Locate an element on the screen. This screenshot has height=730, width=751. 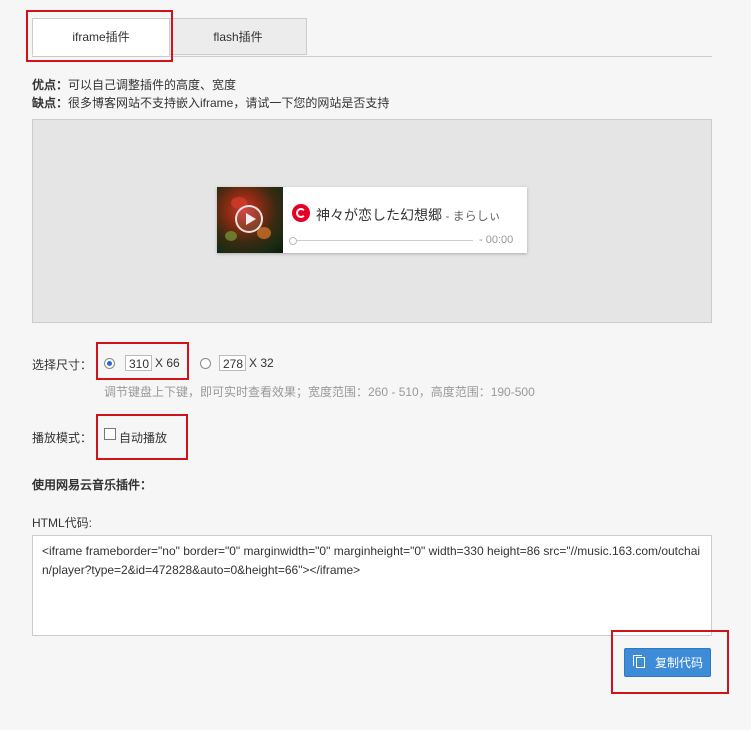
song-artist: - まらしぃ is located at coordinates (471, 216).